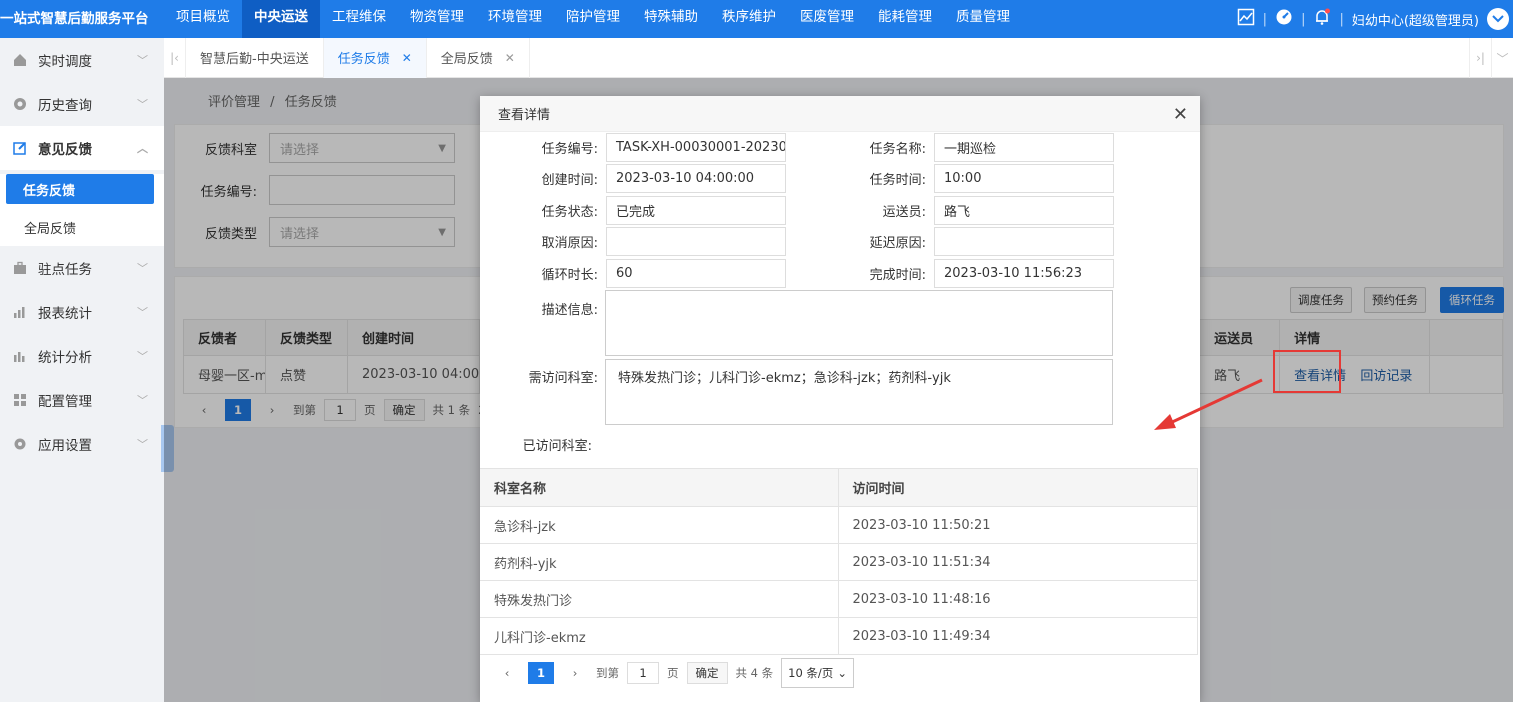 The height and width of the screenshot is (702, 1513). I want to click on courier-field: 路飞, so click(1024, 210).